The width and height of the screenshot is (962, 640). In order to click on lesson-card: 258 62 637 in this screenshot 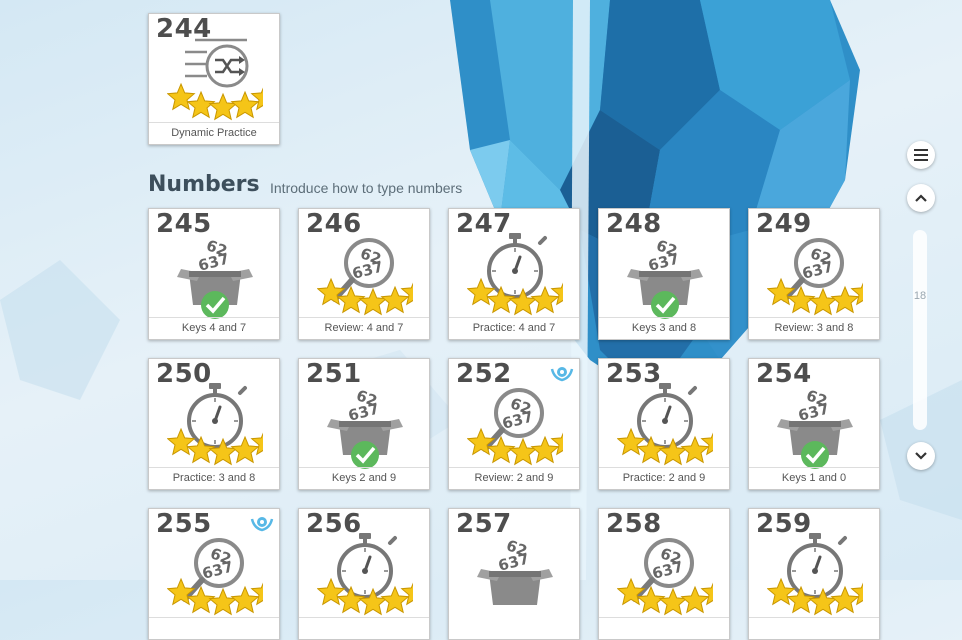, I will do `click(664, 574)`.